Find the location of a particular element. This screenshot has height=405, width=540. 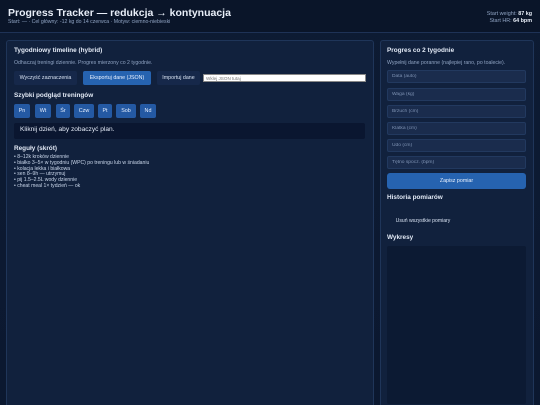

start-hr: Start HR: 64 bpm is located at coordinates (509, 21).